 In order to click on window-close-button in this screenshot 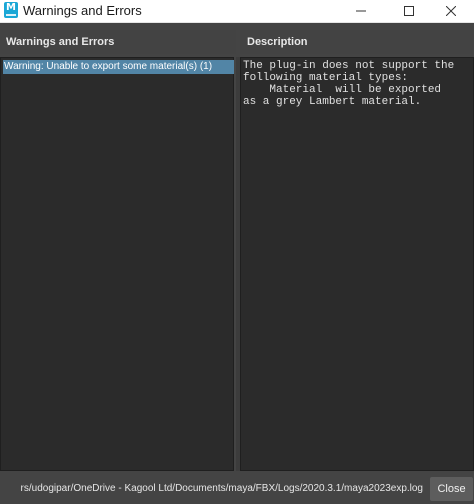, I will do `click(451, 11)`.